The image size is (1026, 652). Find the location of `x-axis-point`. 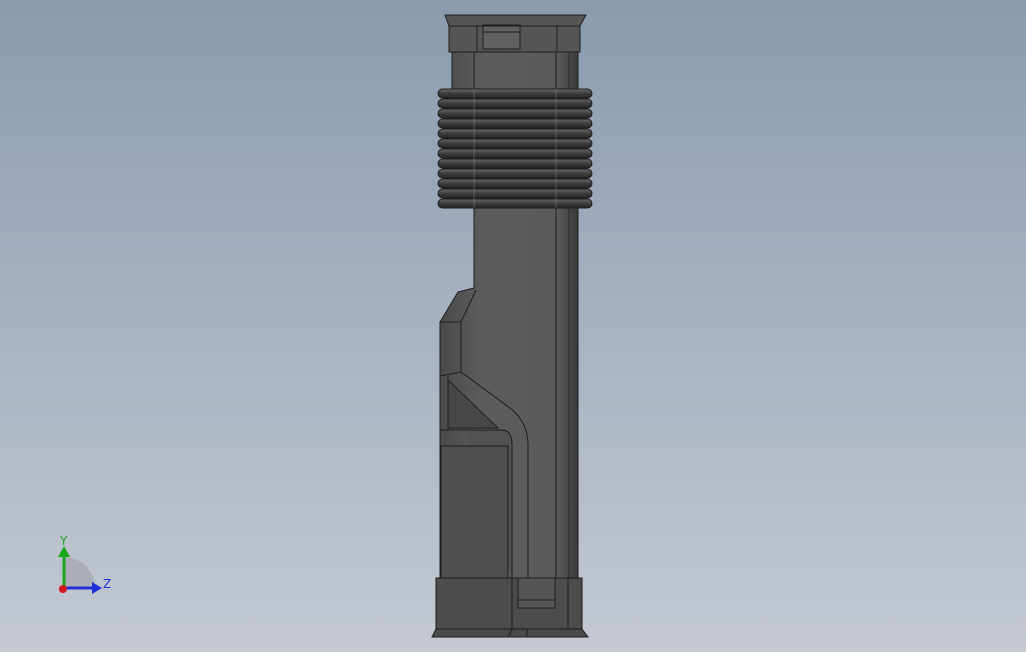

x-axis-point is located at coordinates (63, 589).